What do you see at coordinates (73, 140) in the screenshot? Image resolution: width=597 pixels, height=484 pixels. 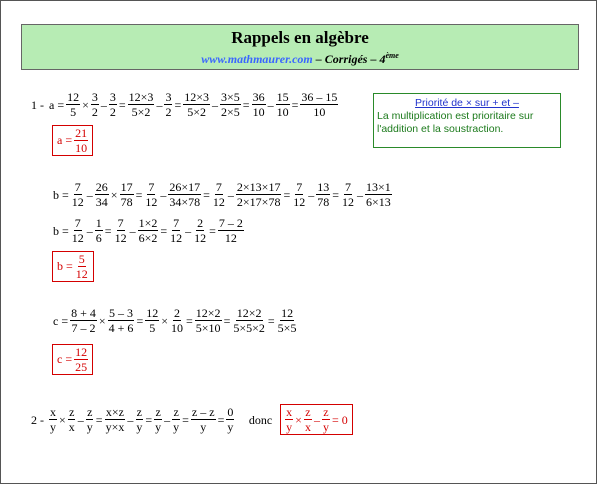 I see `answer-a-box: a = 21 10` at bounding box center [73, 140].